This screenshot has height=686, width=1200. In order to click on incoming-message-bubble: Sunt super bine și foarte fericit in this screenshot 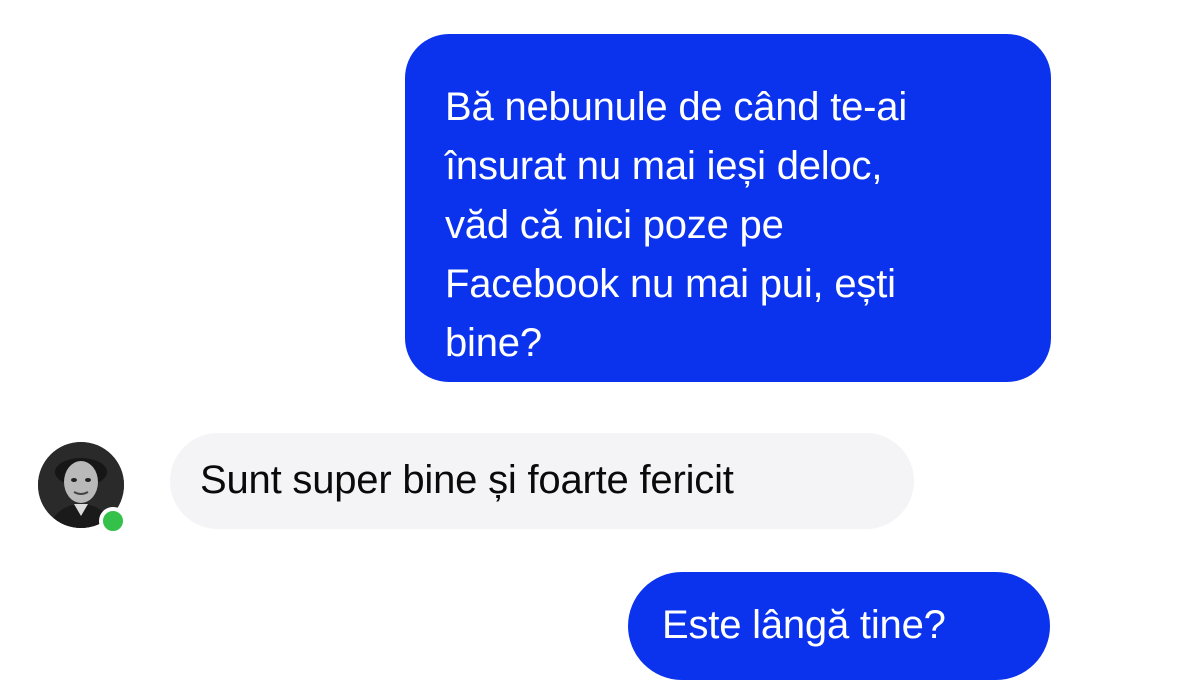, I will do `click(542, 481)`.